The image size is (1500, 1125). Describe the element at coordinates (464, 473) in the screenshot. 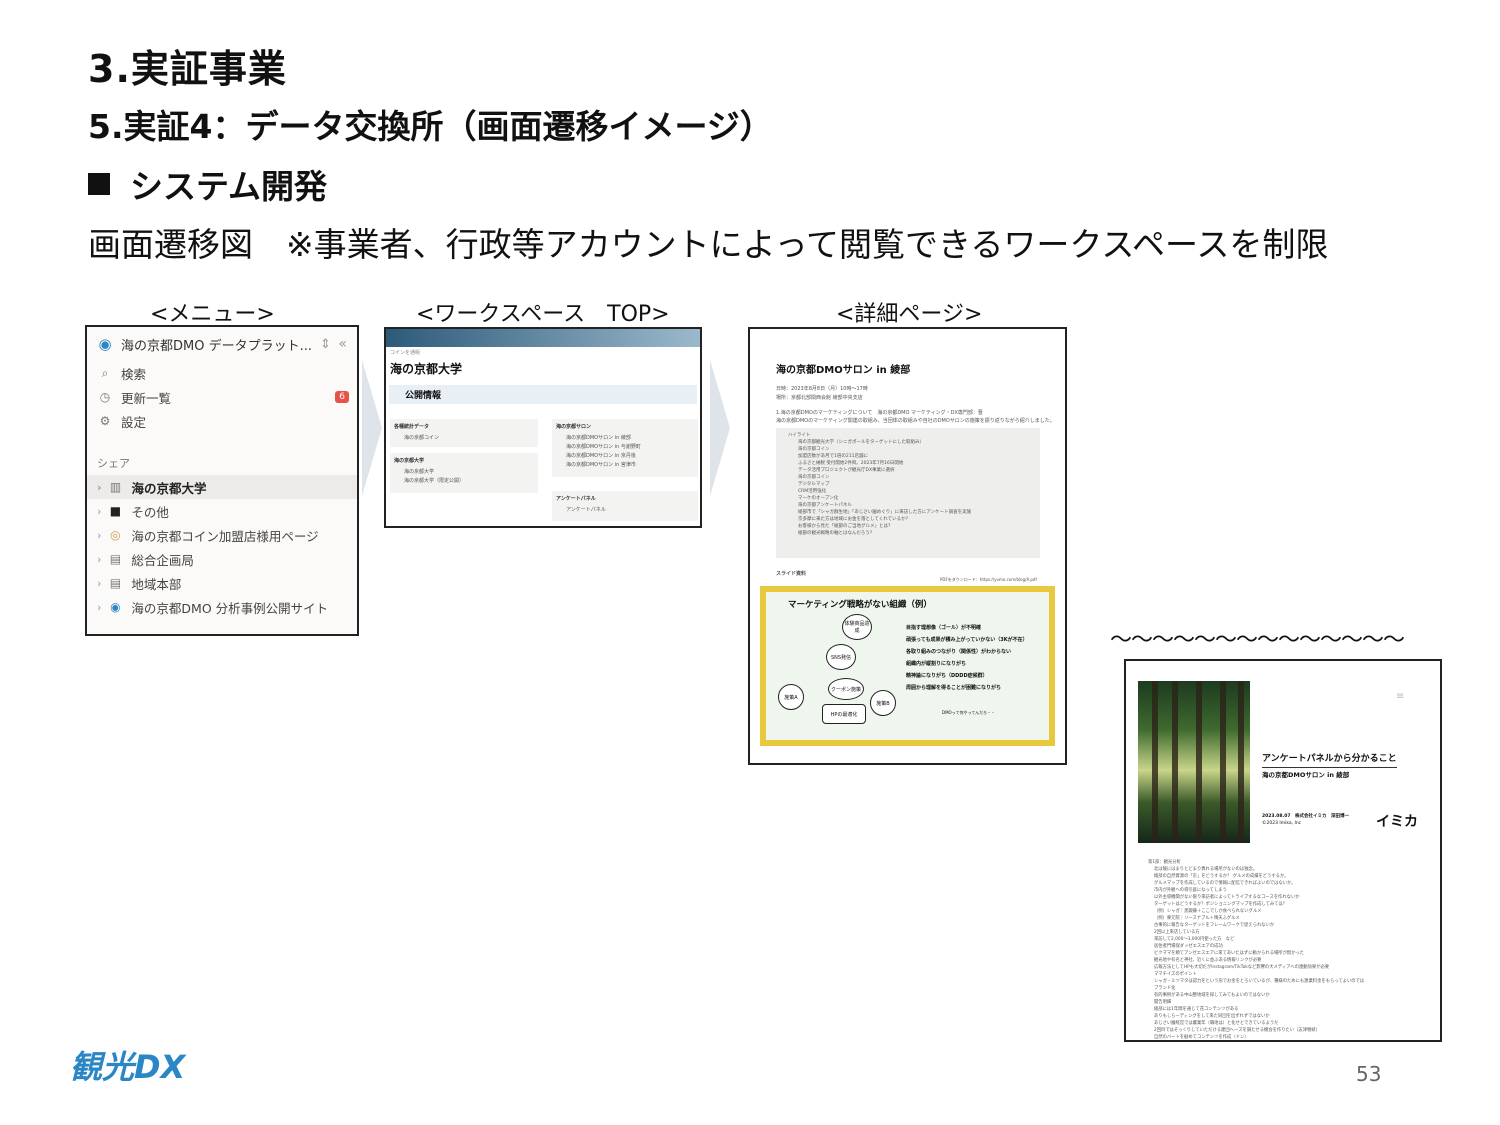

I see `card-university: 海の京都大学 海の京都大学 海の京都大学（限定公開）` at that location.